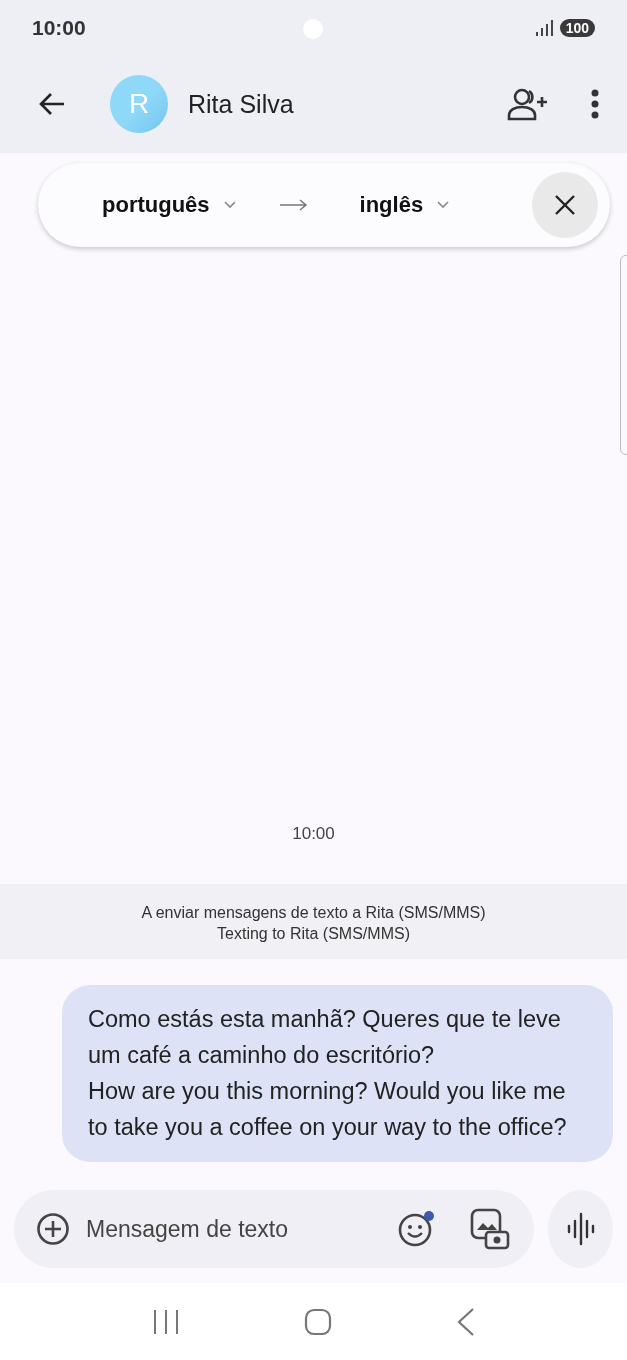 The height and width of the screenshot is (1360, 627). I want to click on info-text: Texting to Rita (SMS/MMS), so click(313, 934).